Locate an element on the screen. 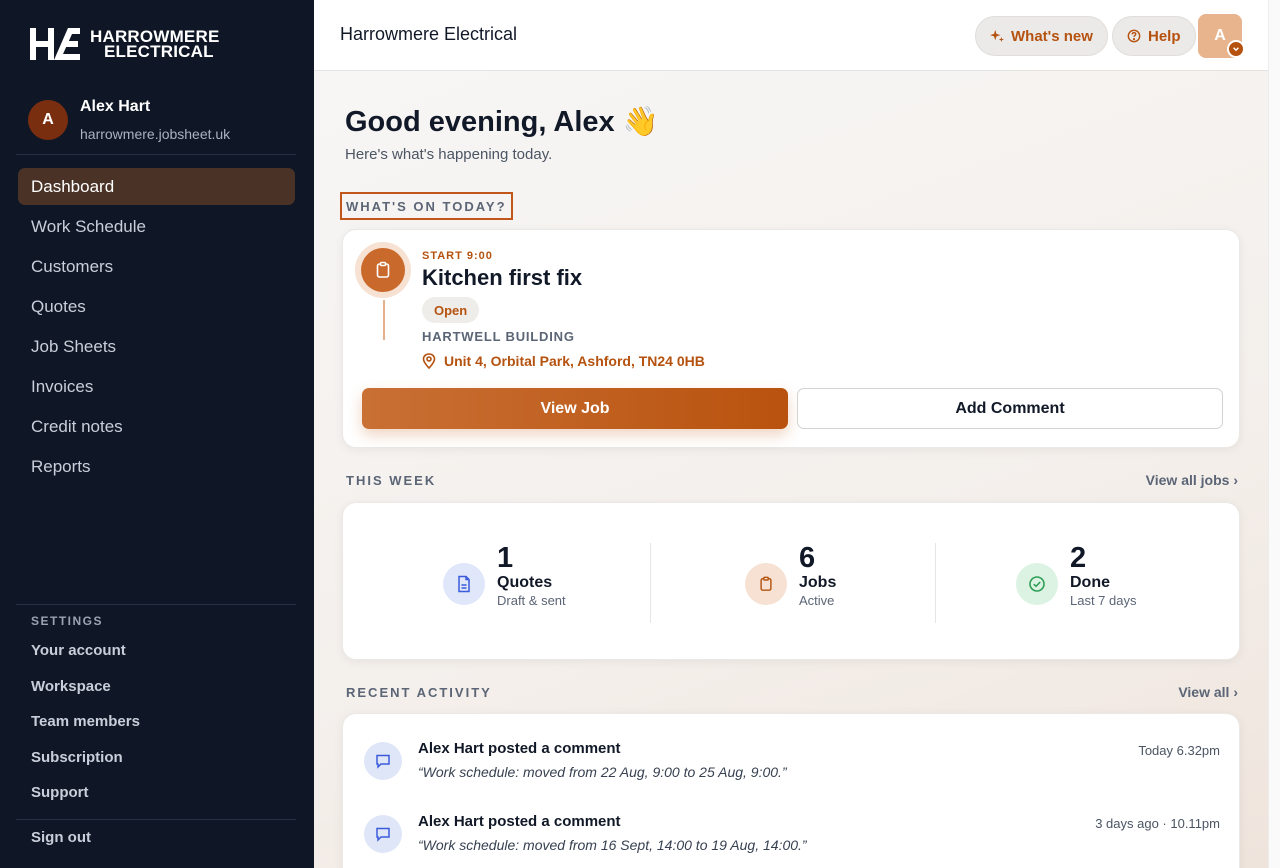 This screenshot has height=868, width=1280. map-pin-icon is located at coordinates (429, 361).